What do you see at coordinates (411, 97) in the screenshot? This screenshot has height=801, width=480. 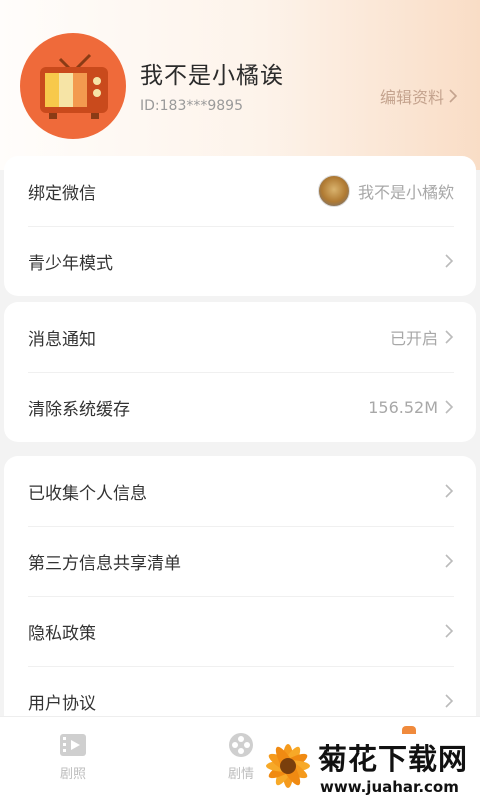 I see `edit-profile-label: 编辑资料` at bounding box center [411, 97].